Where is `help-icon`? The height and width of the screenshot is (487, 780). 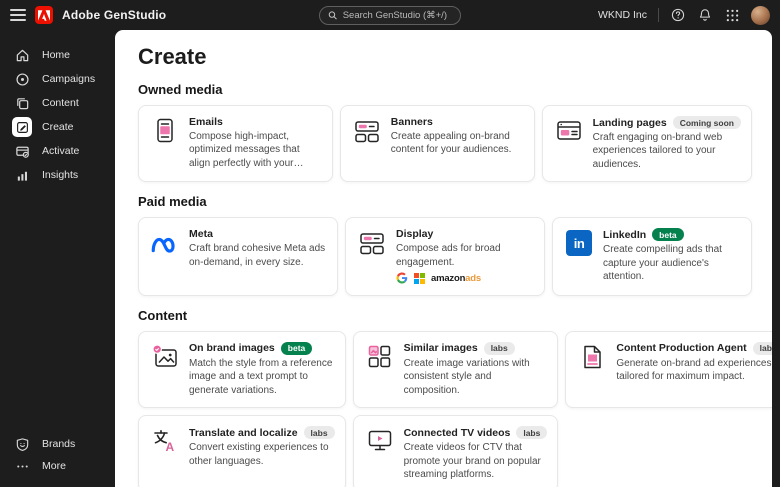 help-icon is located at coordinates (678, 15).